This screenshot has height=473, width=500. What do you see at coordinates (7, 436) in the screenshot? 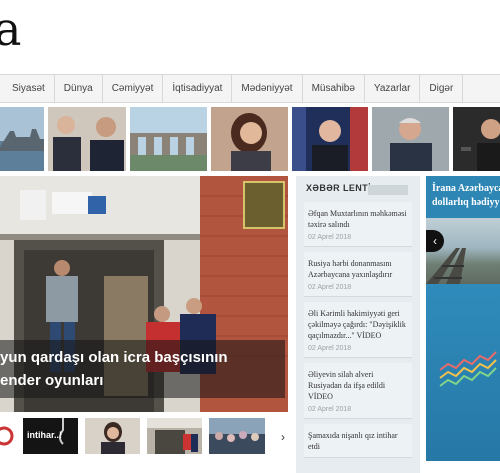
I see `bthumb-logo` at bounding box center [7, 436].